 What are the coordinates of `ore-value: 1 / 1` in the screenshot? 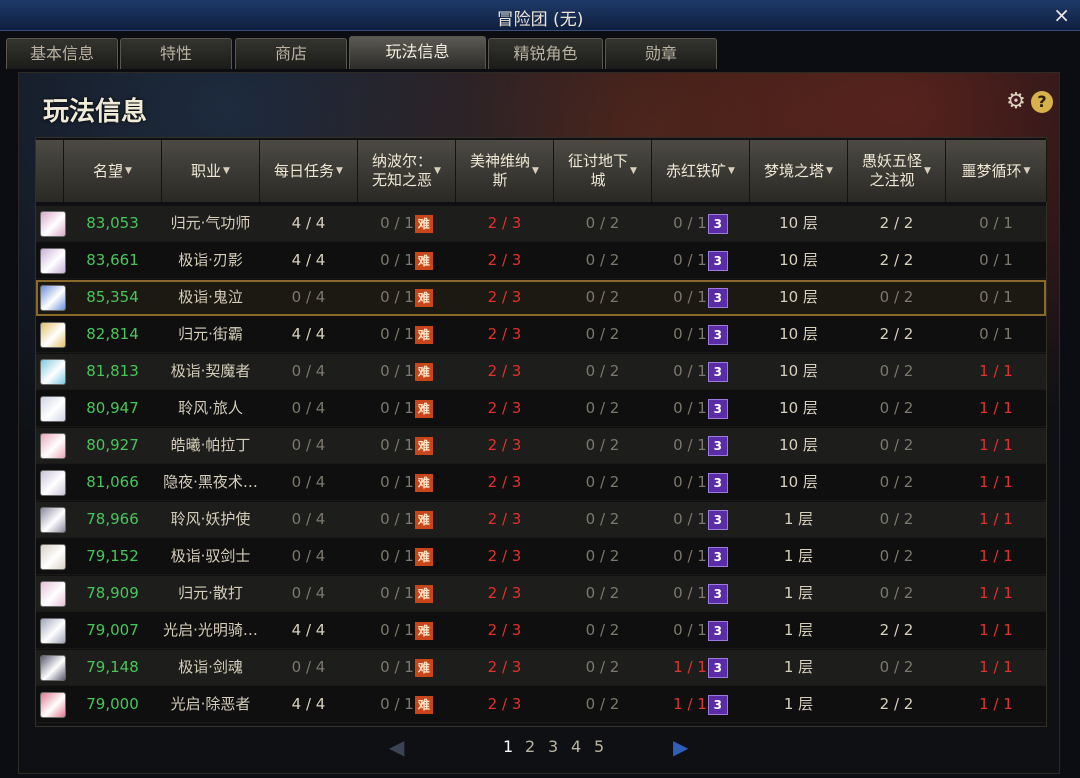 It's located at (690, 704).